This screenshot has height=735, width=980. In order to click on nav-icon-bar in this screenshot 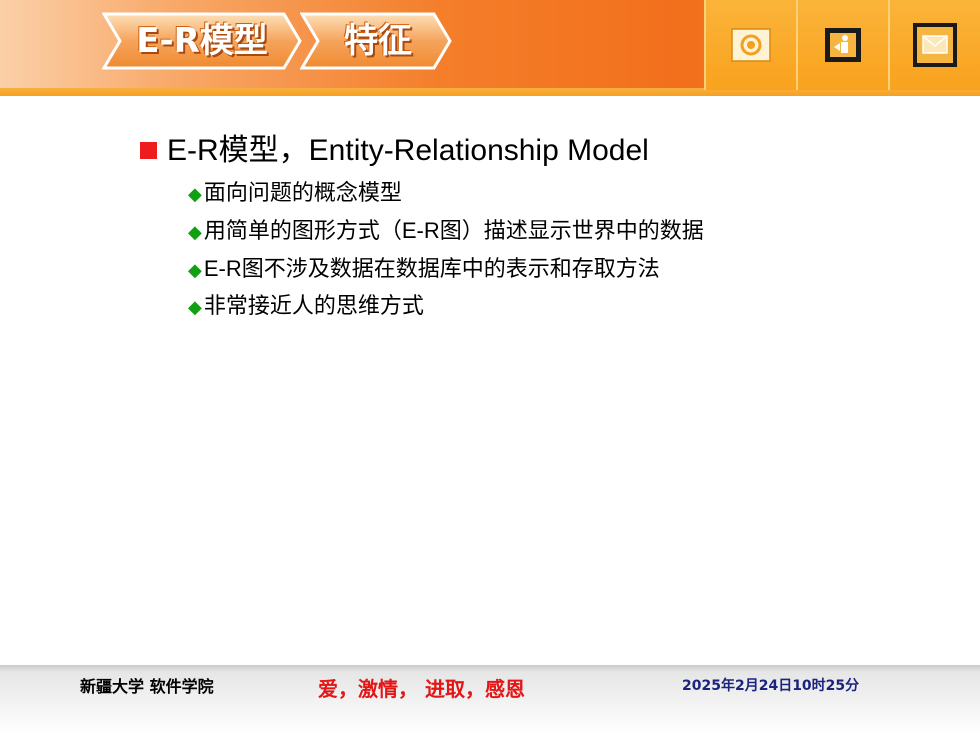, I will do `click(842, 45)`.